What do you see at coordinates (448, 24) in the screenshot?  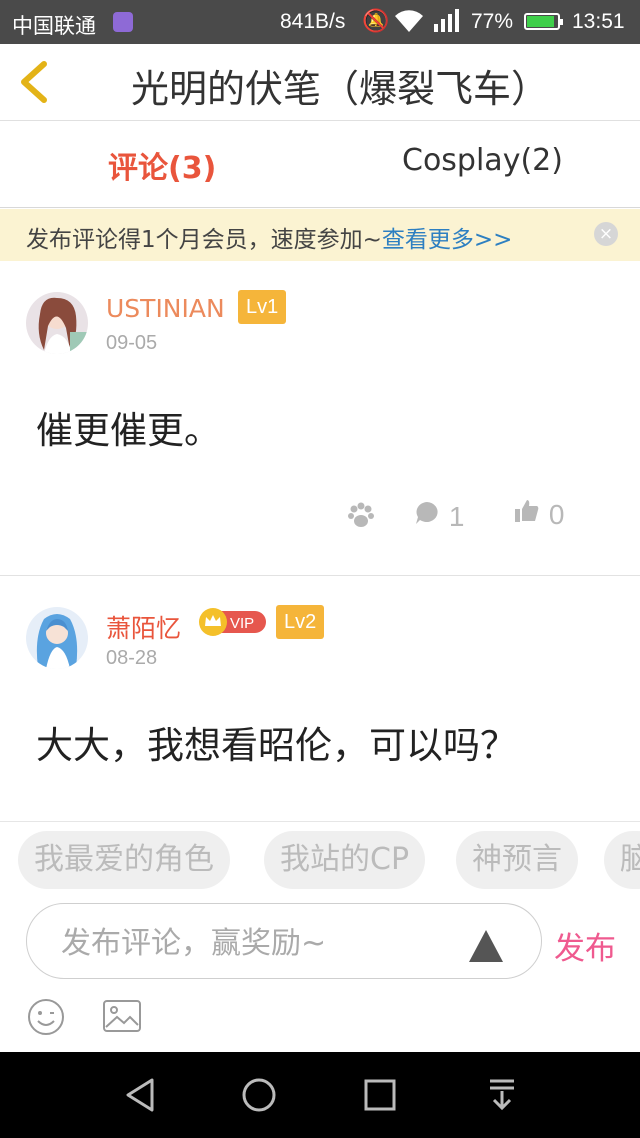 I see `signal-icon` at bounding box center [448, 24].